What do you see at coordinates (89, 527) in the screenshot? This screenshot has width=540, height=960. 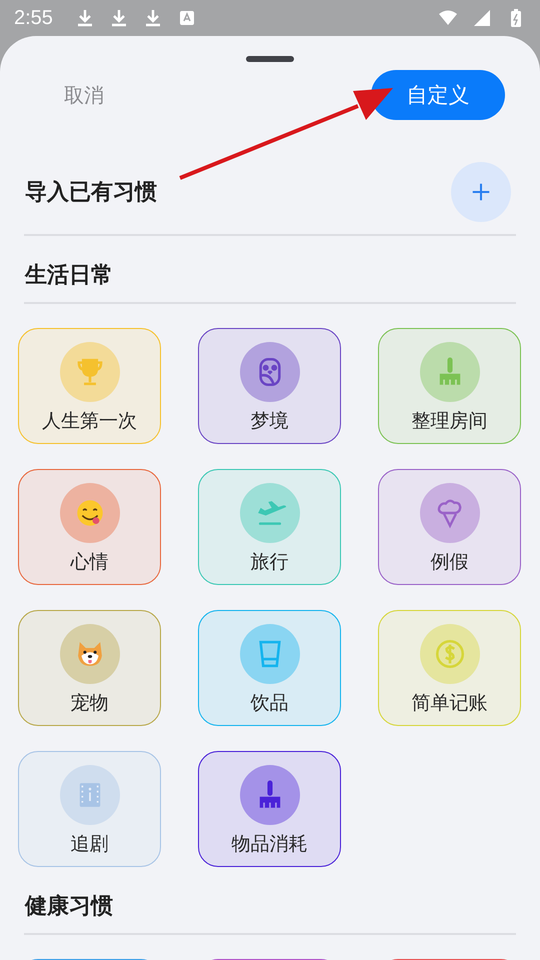 I see `habit-card: 心情` at bounding box center [89, 527].